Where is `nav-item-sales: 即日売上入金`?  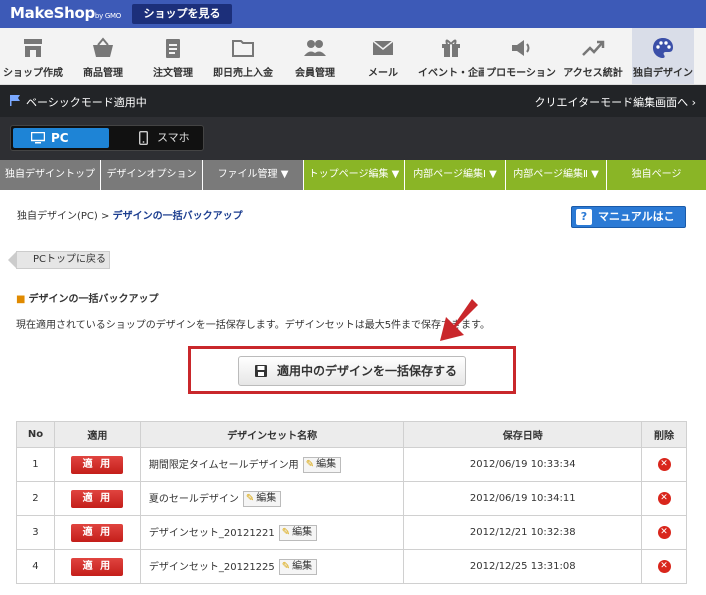
nav-item-sales: 即日売上入金 is located at coordinates (243, 56).